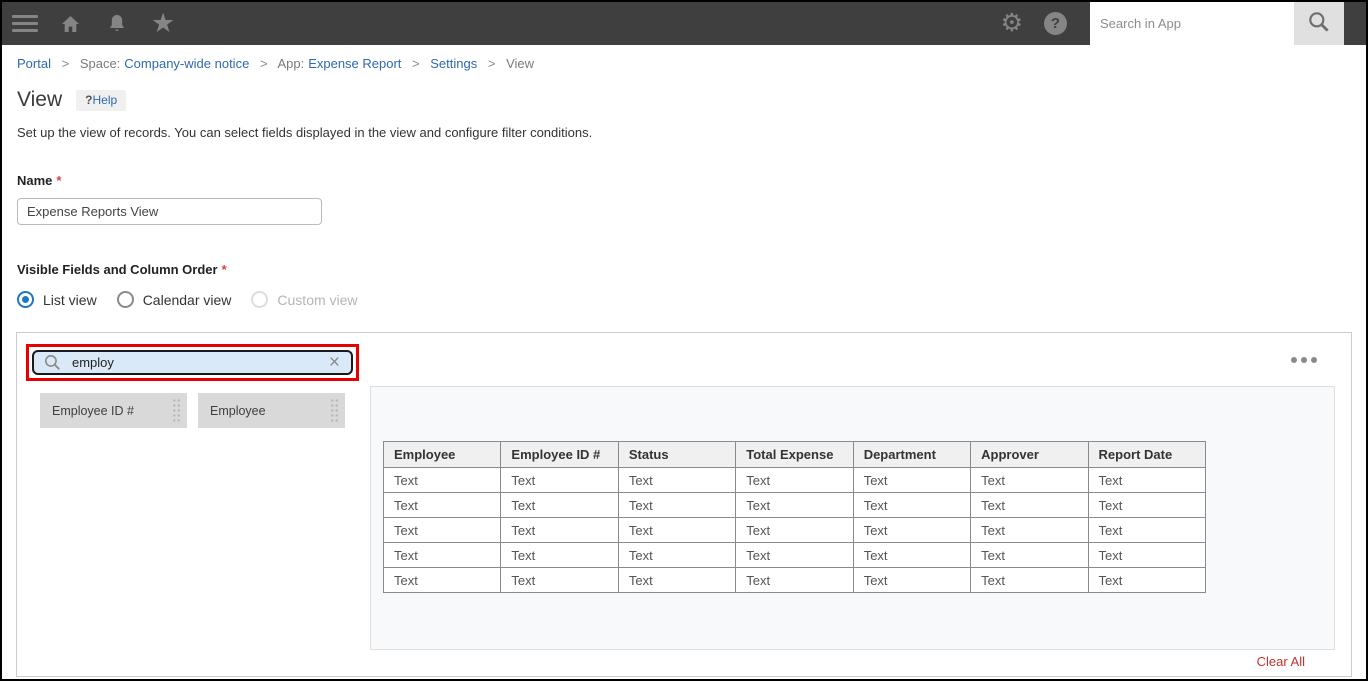 This screenshot has width=1368, height=681. I want to click on home-icon, so click(70, 24).